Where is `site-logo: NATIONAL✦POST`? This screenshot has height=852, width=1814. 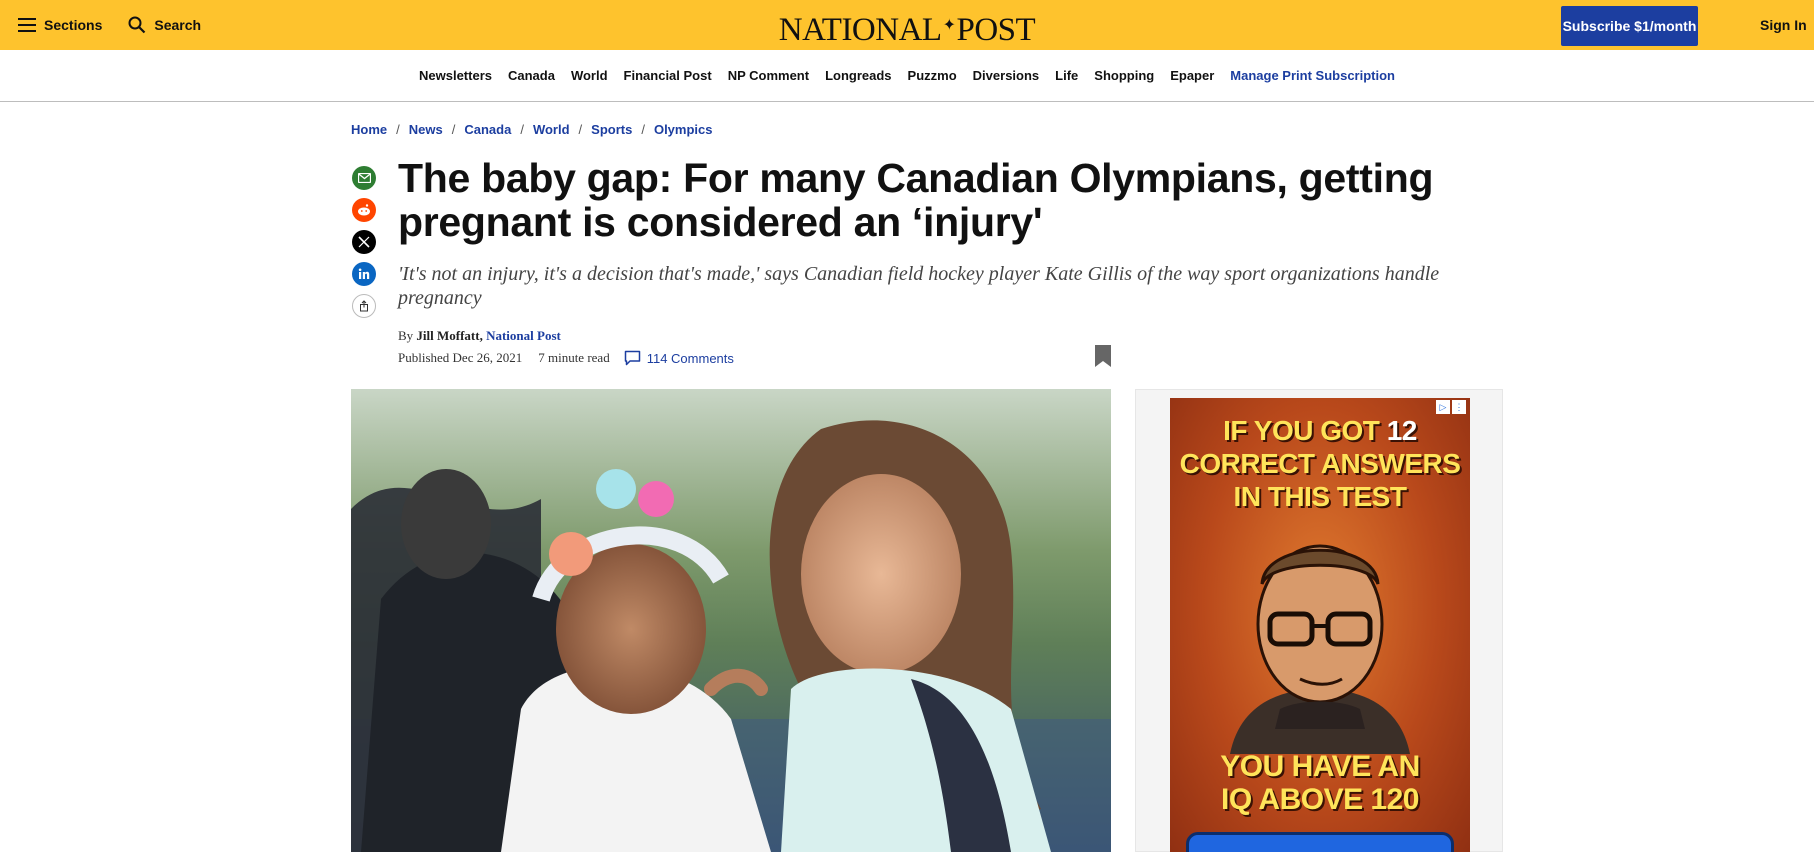
site-logo: NATIONAL✦POST is located at coordinates (907, 25).